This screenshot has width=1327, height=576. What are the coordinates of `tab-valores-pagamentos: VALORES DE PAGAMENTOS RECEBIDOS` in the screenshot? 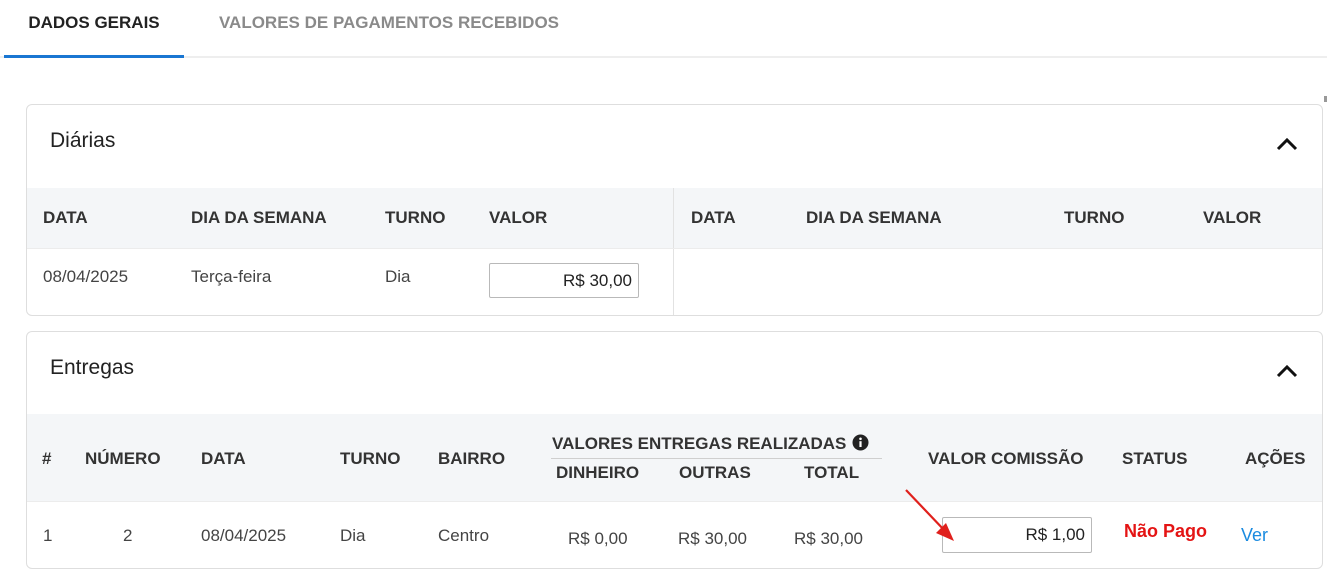 It's located at (389, 29).